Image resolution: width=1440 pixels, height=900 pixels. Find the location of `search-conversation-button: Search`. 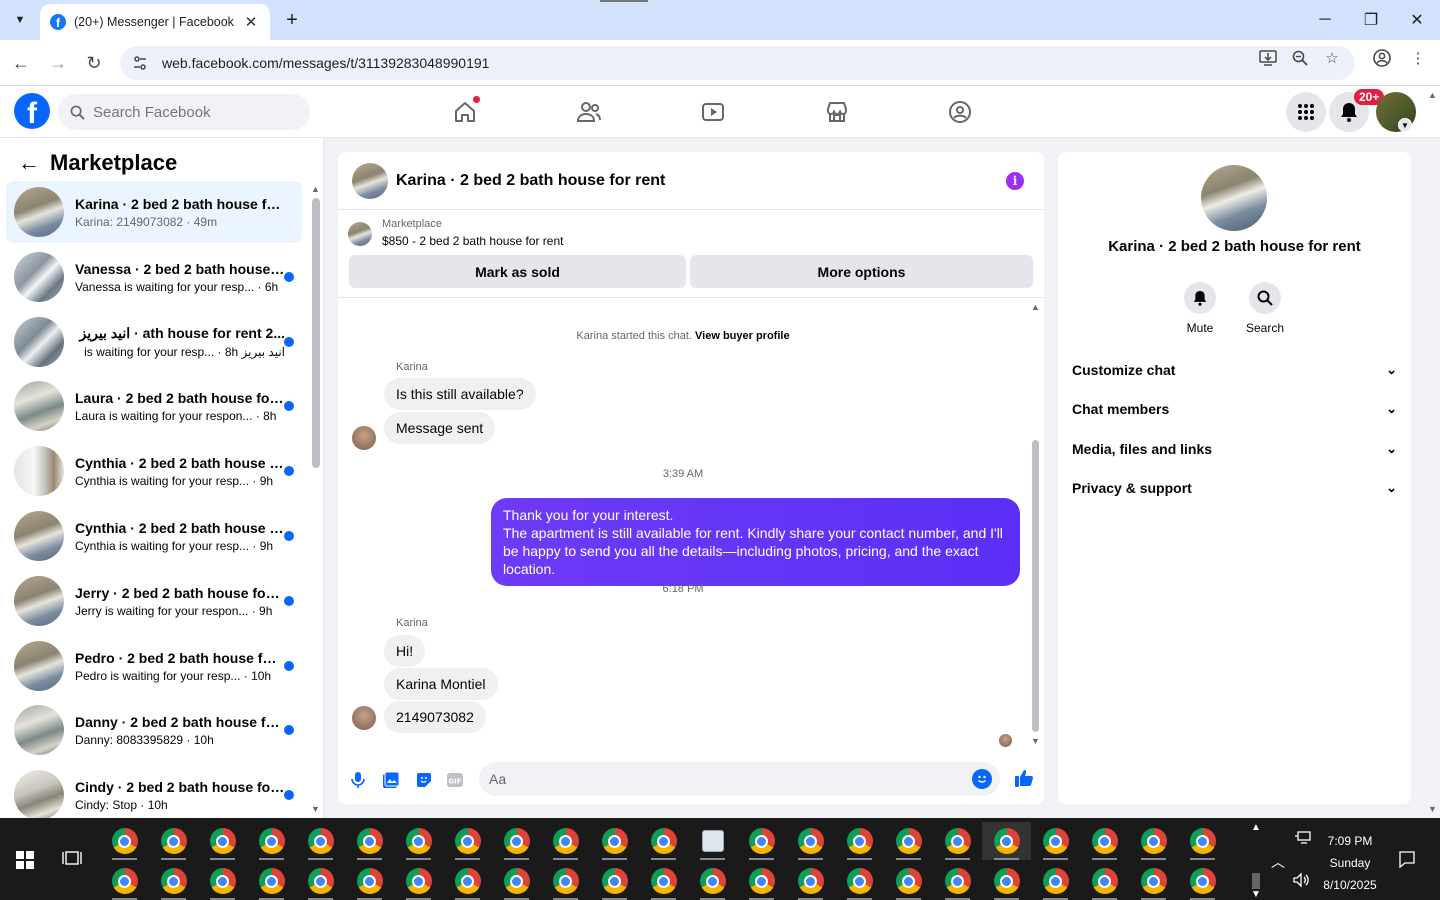

search-conversation-button: Search is located at coordinates (1265, 308).